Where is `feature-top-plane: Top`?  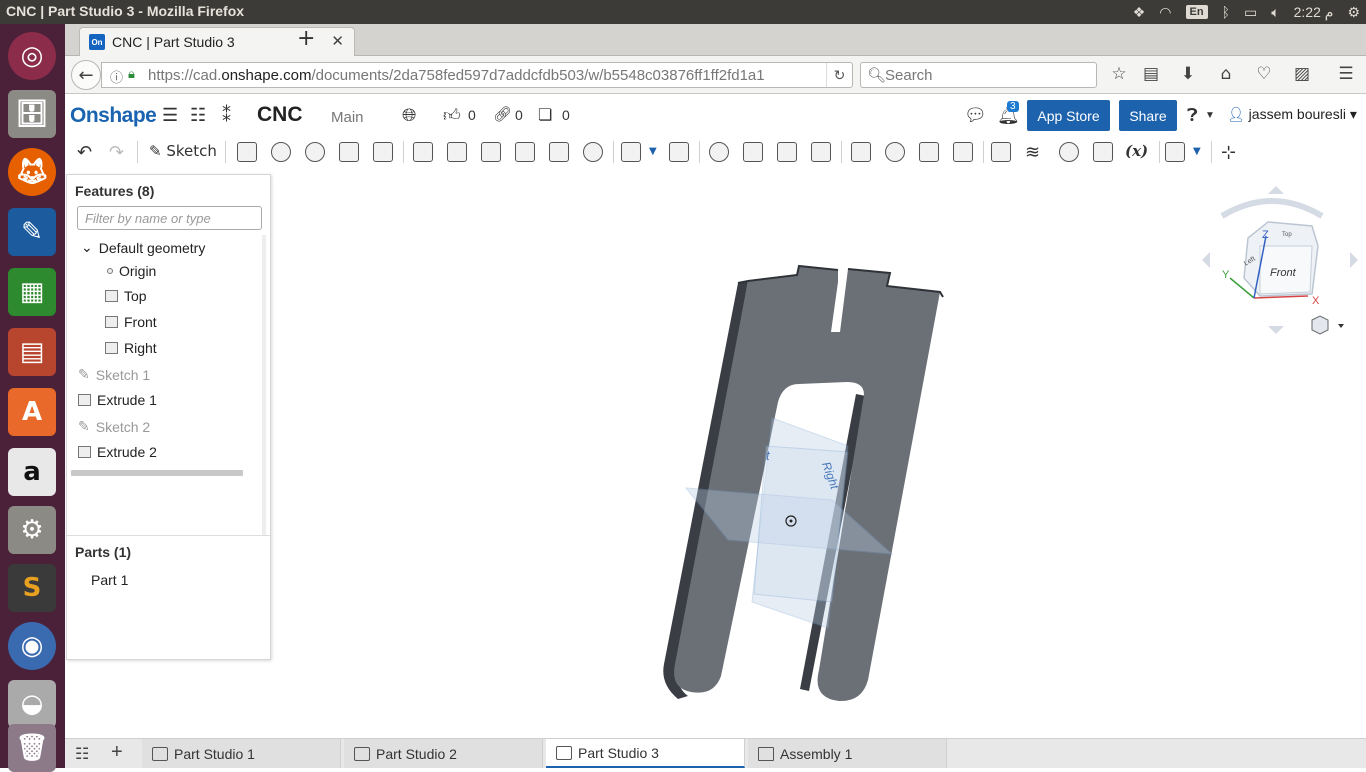
feature-top-plane: Top is located at coordinates (126, 296).